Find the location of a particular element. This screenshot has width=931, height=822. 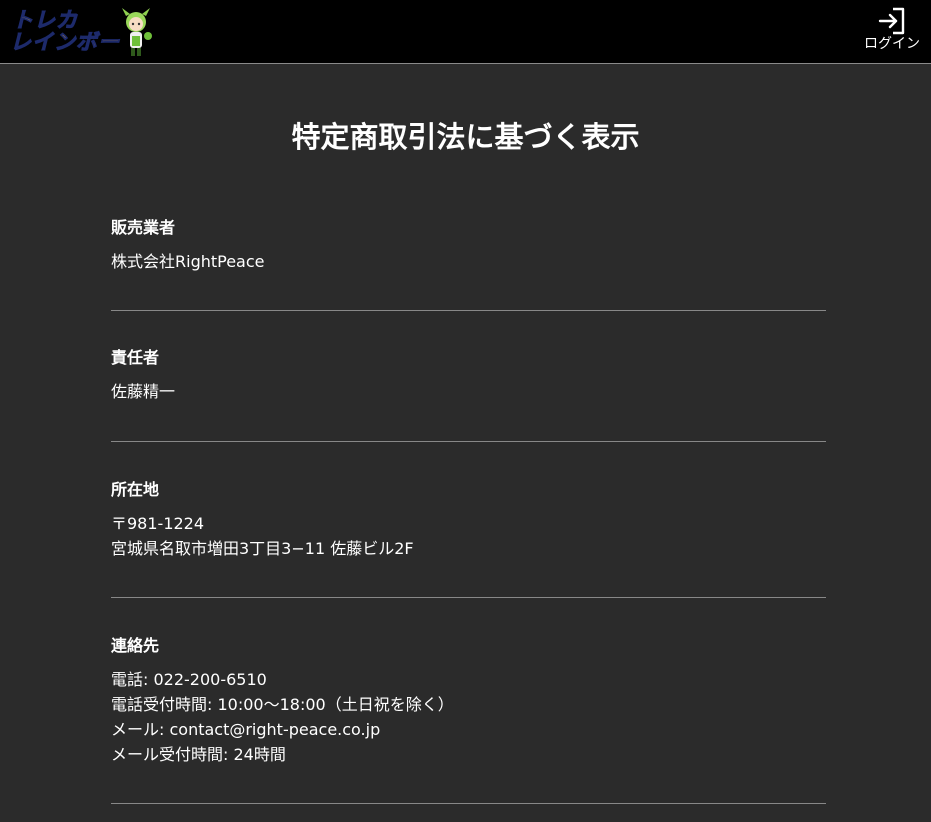

section-line: 〒981-1224 is located at coordinates (158, 523).